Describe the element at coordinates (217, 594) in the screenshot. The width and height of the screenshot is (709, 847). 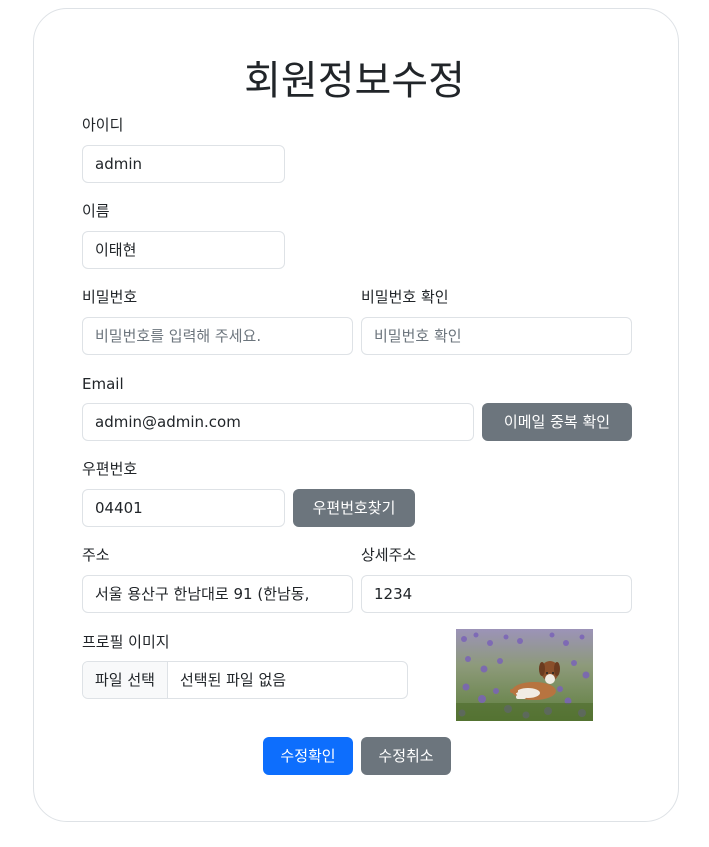
I see `address-input: 서울 용산구 한남대로 91 (한남동,` at that location.